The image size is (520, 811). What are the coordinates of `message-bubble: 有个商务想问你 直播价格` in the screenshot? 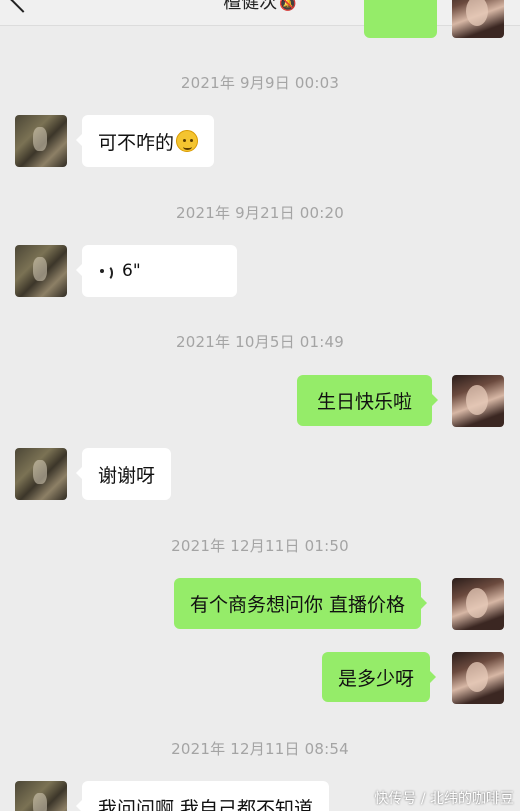 It's located at (301, 603).